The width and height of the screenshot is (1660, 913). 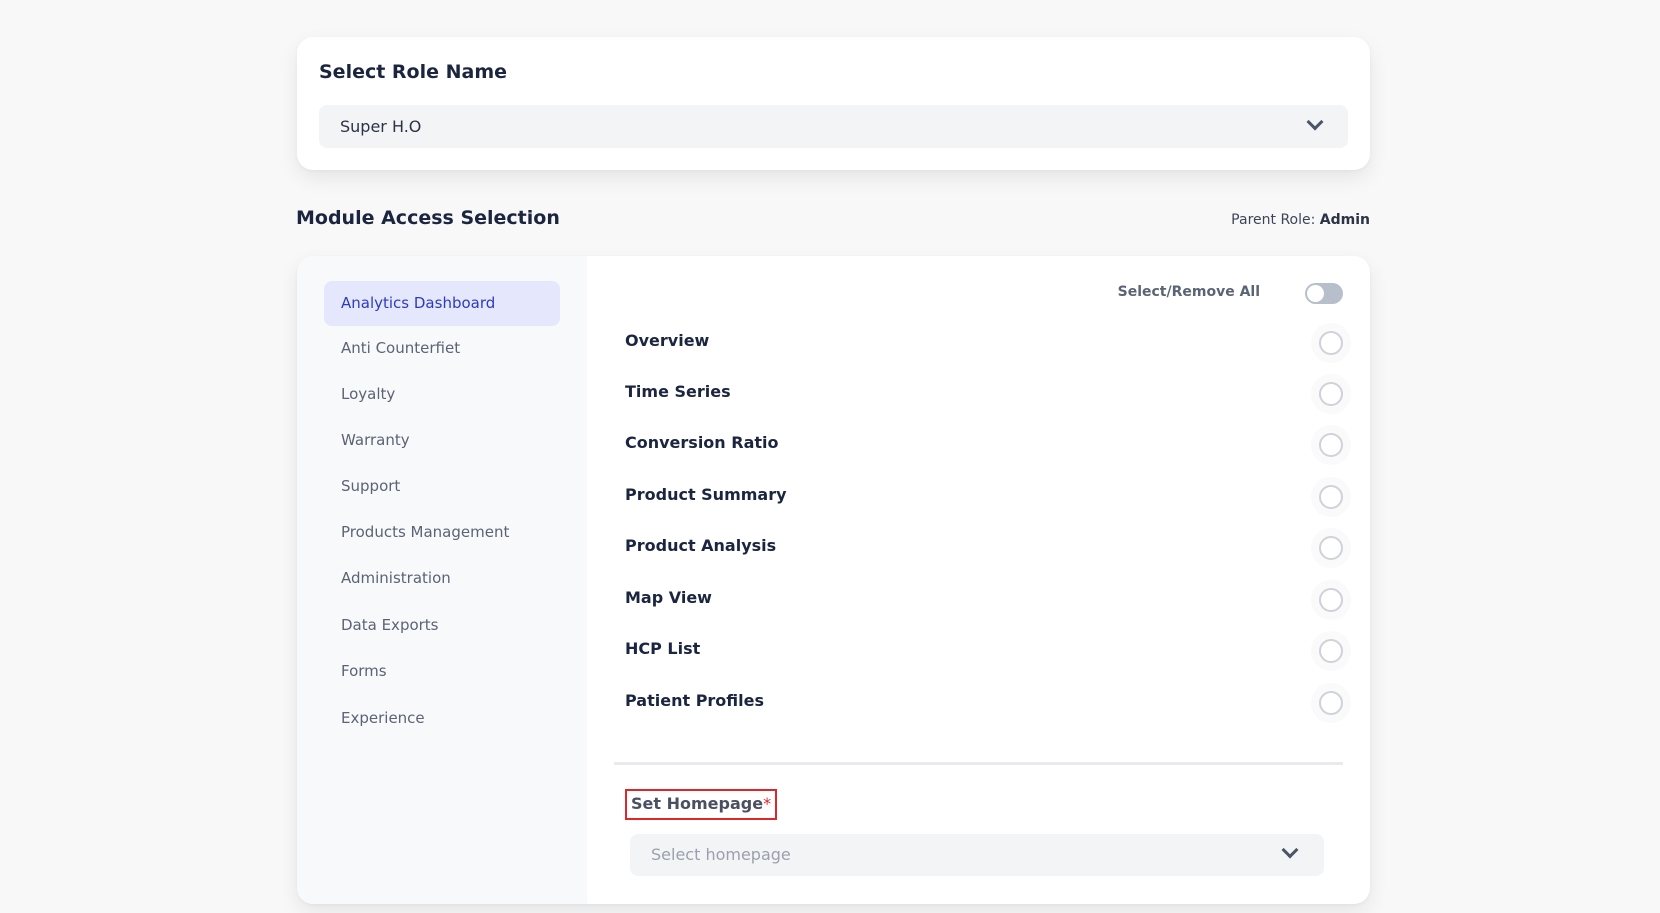 What do you see at coordinates (442, 625) in the screenshot?
I see `sidebar-item-data-exports: Data Exports` at bounding box center [442, 625].